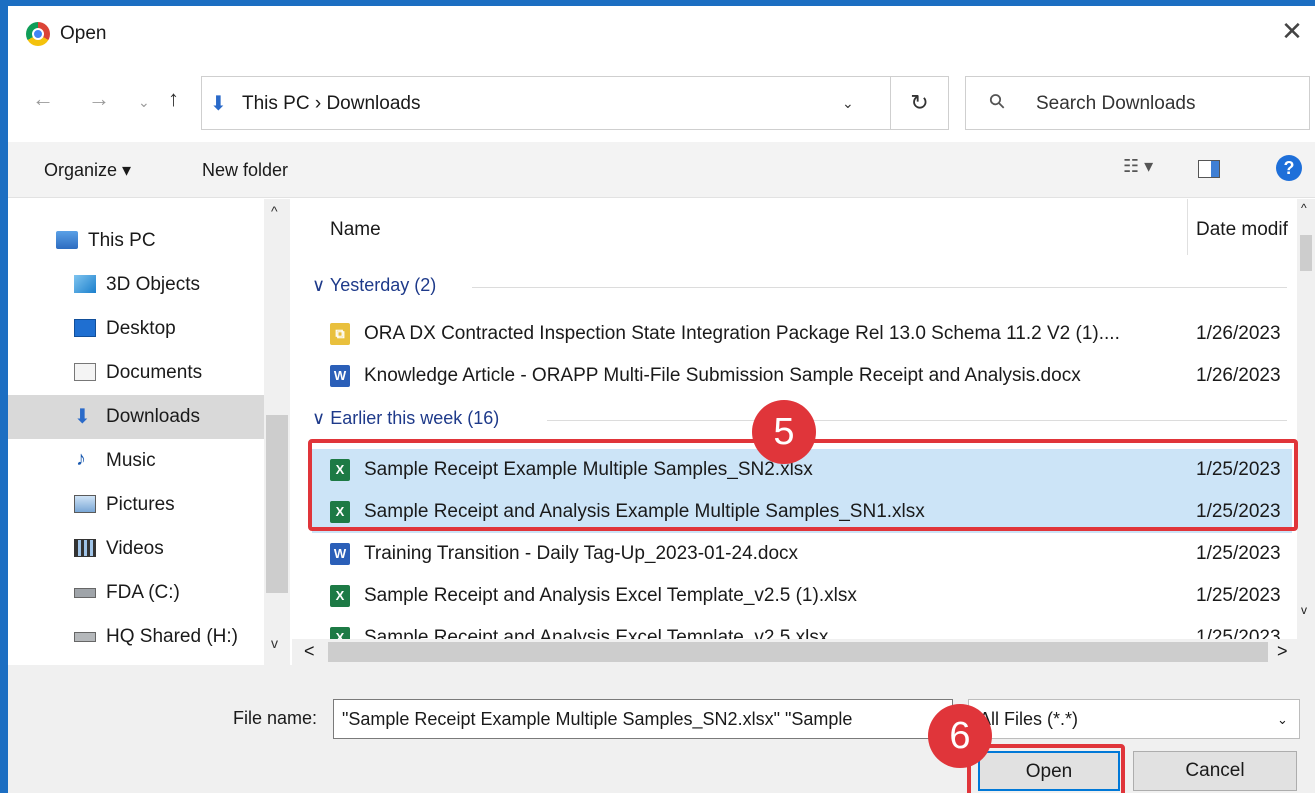 This screenshot has width=1315, height=793. What do you see at coordinates (546, 103) in the screenshot?
I see `address-bar: ⬇ This PC › Downloads ⌄` at bounding box center [546, 103].